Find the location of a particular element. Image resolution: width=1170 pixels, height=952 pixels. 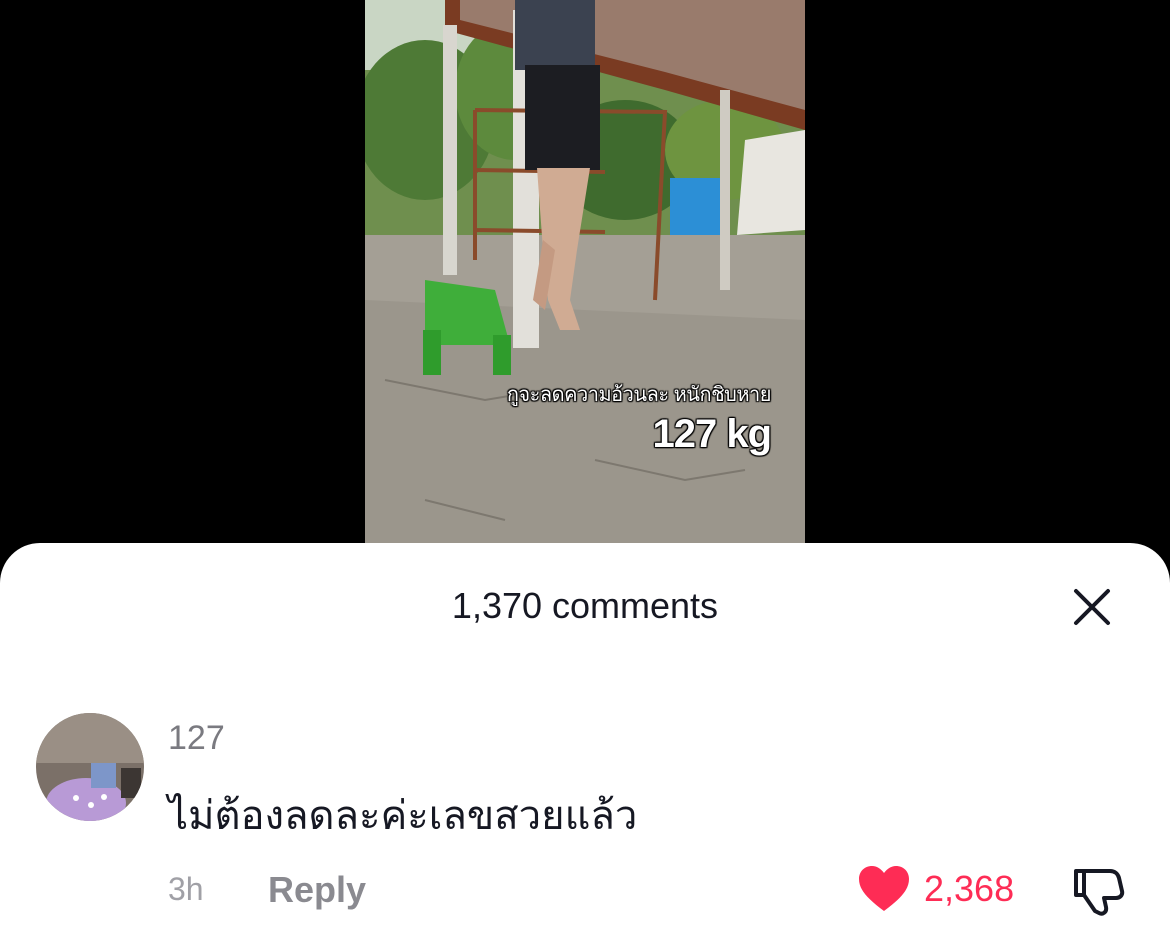

heart-icon is located at coordinates (884, 888).